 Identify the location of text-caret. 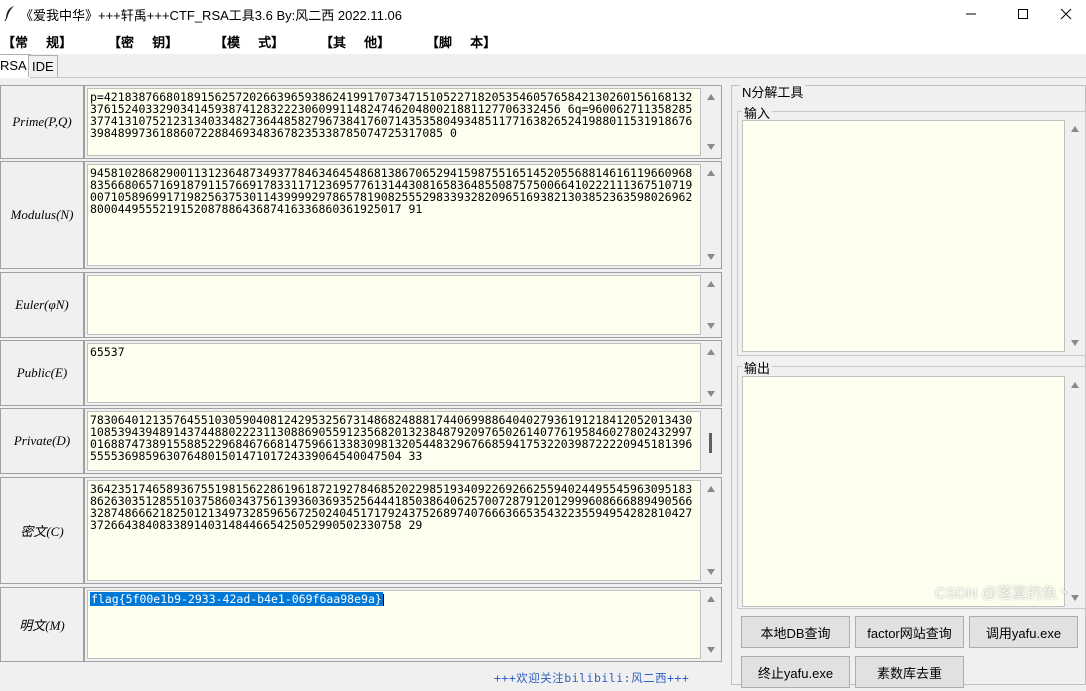
(383, 599).